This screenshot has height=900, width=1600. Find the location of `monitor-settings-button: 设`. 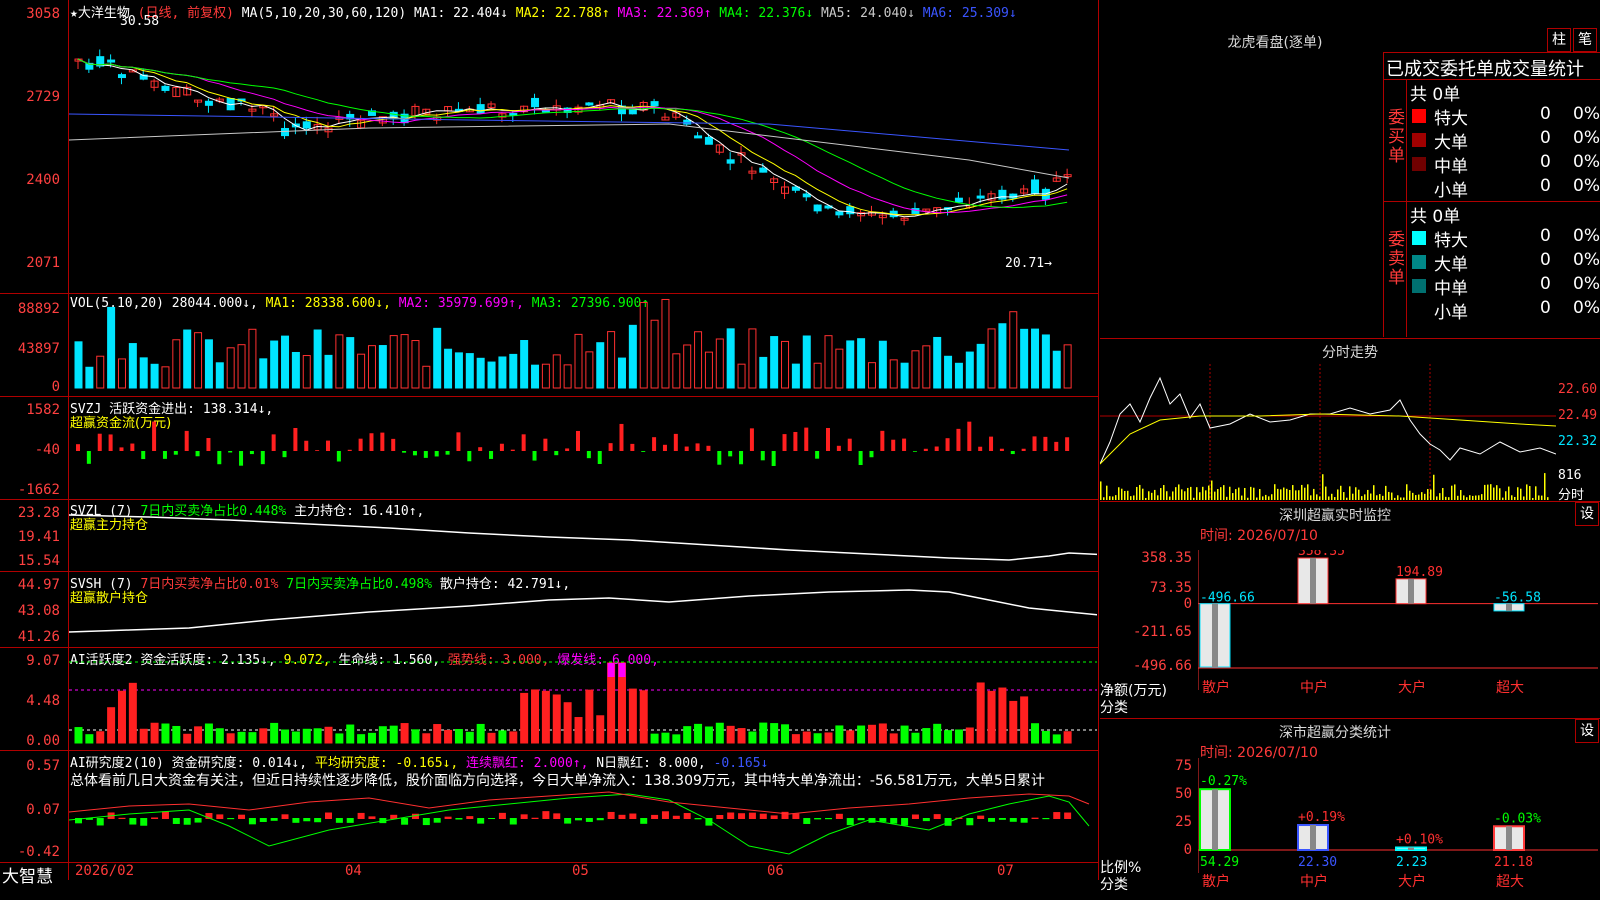

monitor-settings-button: 设 is located at coordinates (1587, 514).